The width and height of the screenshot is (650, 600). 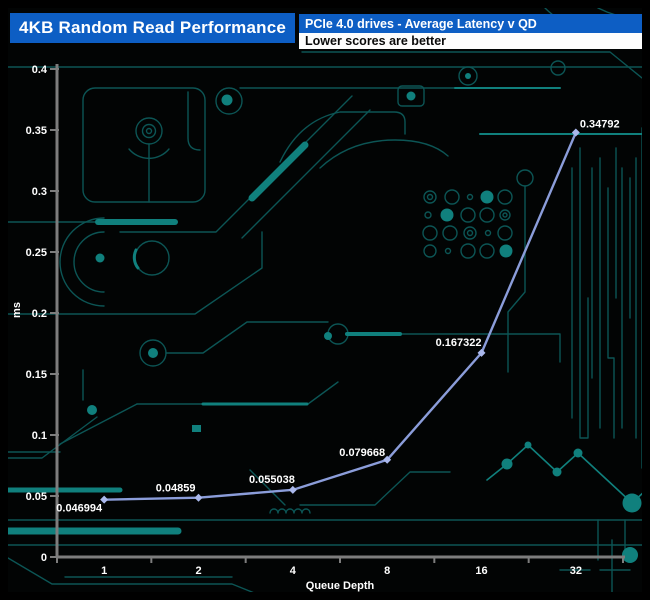 I want to click on x-tick-label: 8, so click(x=387, y=571).